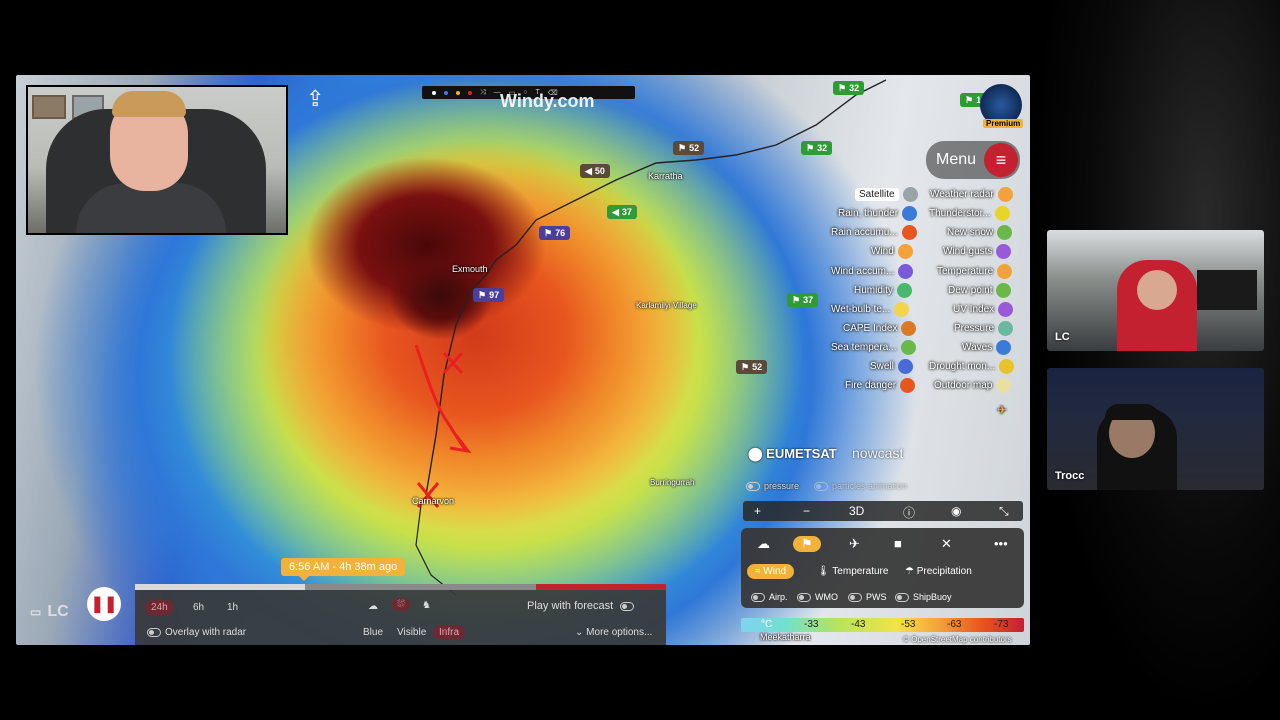  Describe the element at coordinates (883, 511) in the screenshot. I see `map-controls: + − 3D ⓘ ◉ ⤡` at that location.